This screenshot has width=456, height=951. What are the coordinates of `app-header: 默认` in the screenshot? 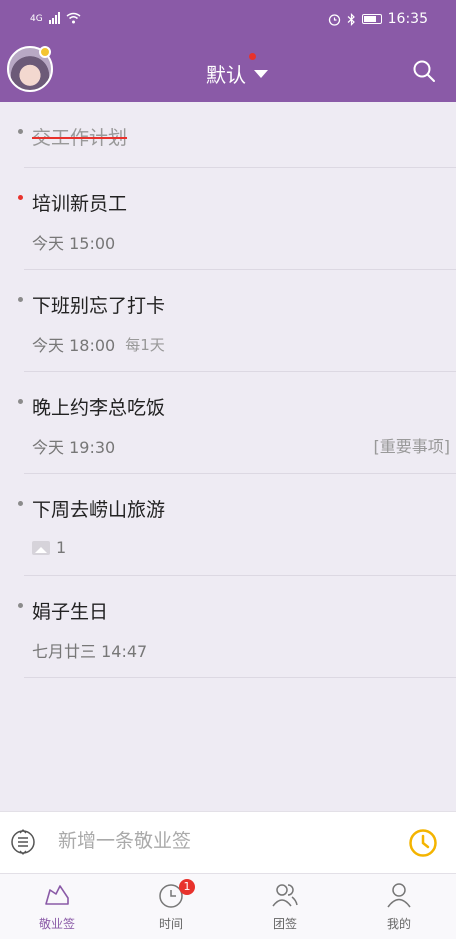 It's located at (228, 72).